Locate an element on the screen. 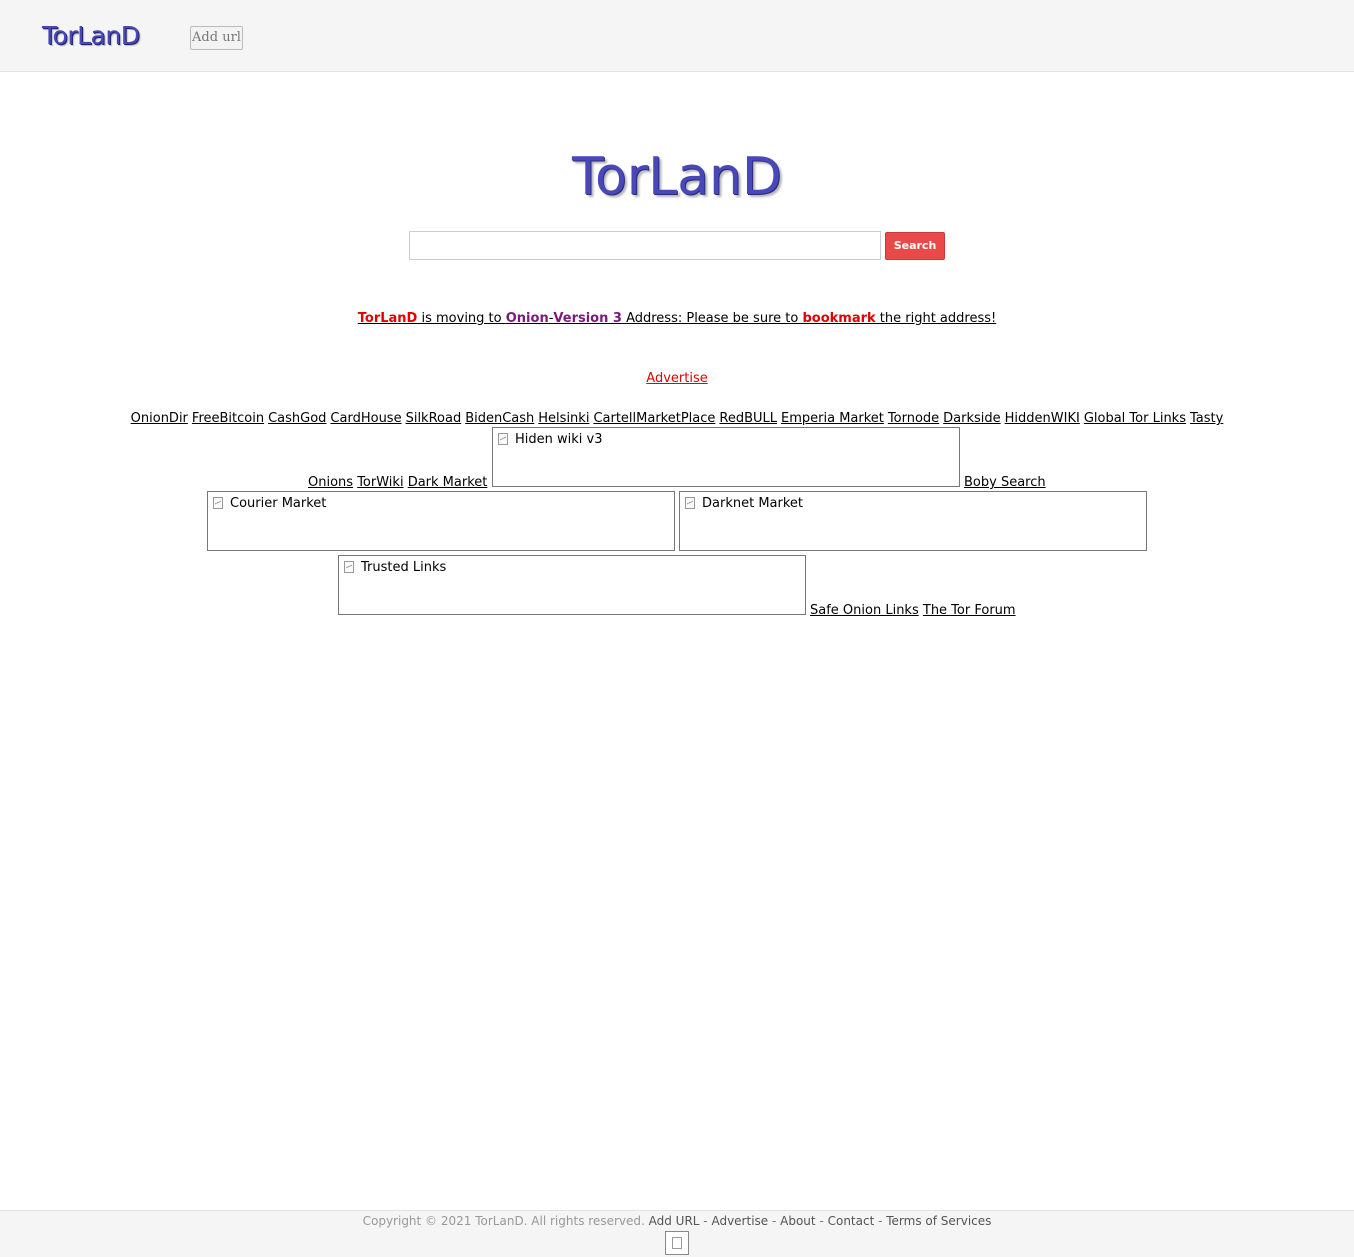 The image size is (1354, 1257). link-helsinki: Helsinki is located at coordinates (563, 418).